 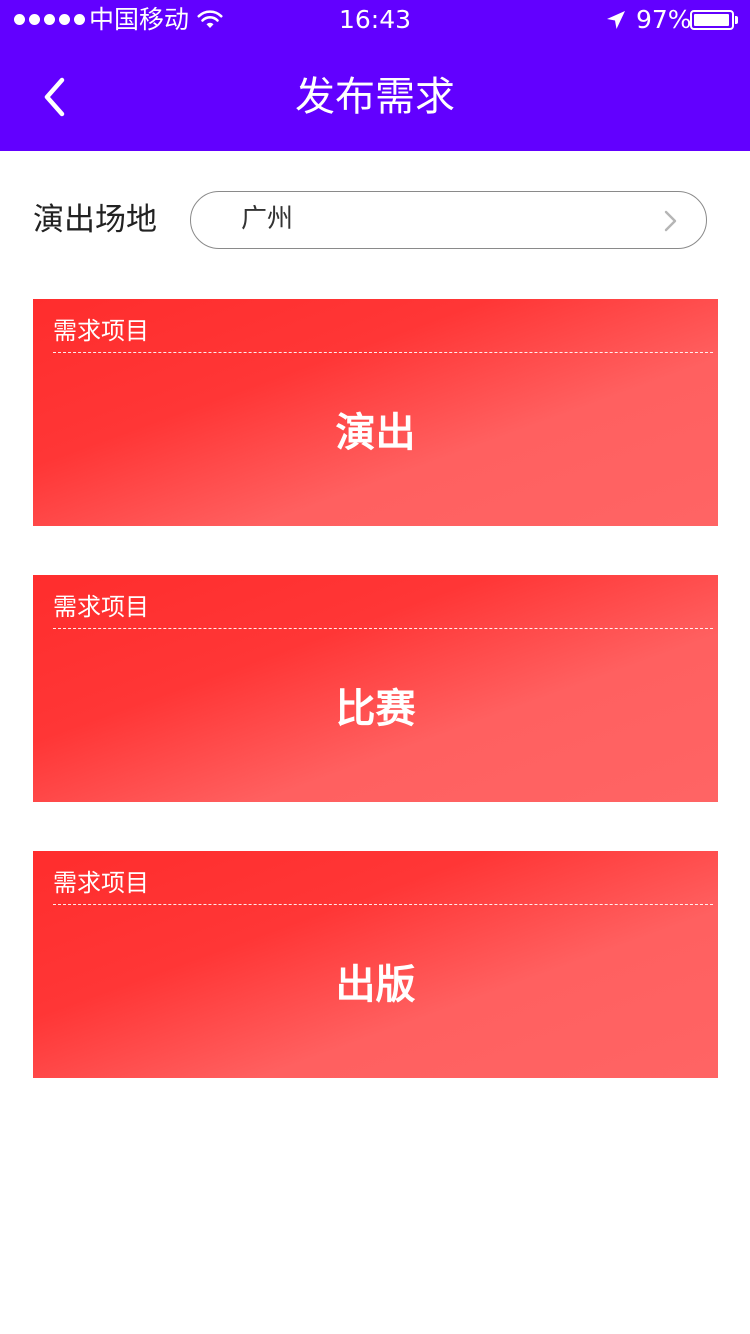 I want to click on app-header: 中国移动 16:43 97% 发布需求, so click(x=375, y=75).